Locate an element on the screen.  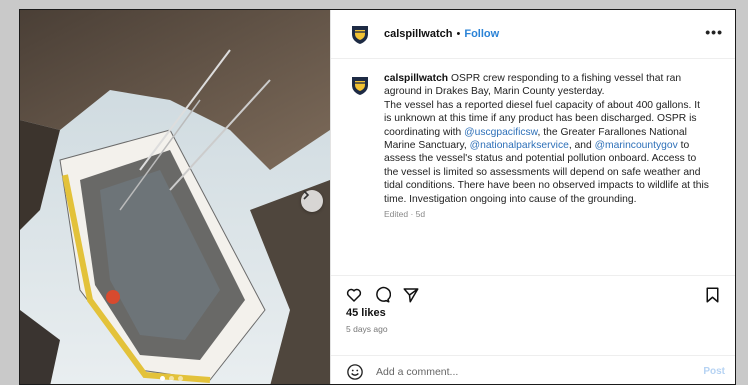
caption-username: calspillwatch is located at coordinates (416, 78).